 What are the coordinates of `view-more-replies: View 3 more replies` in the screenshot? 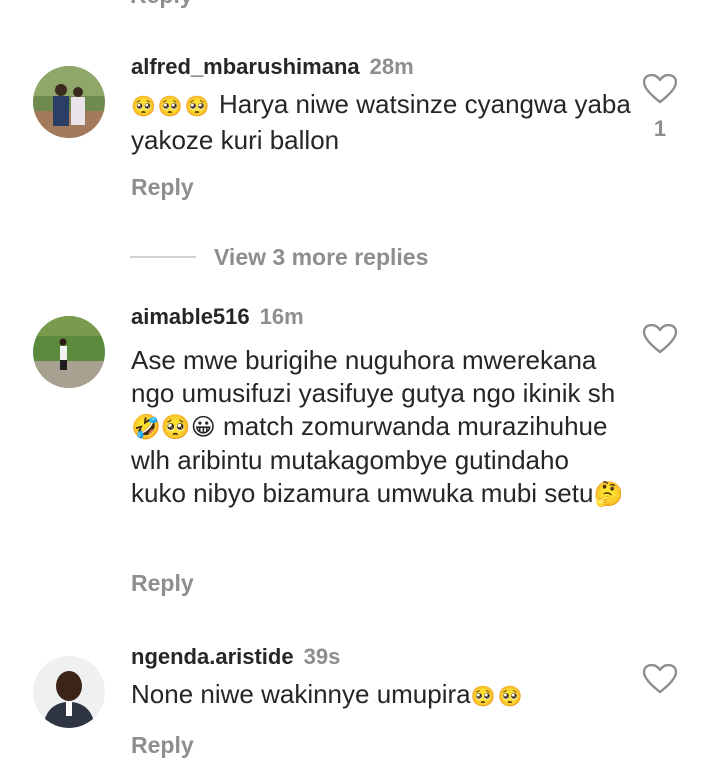 It's located at (279, 257).